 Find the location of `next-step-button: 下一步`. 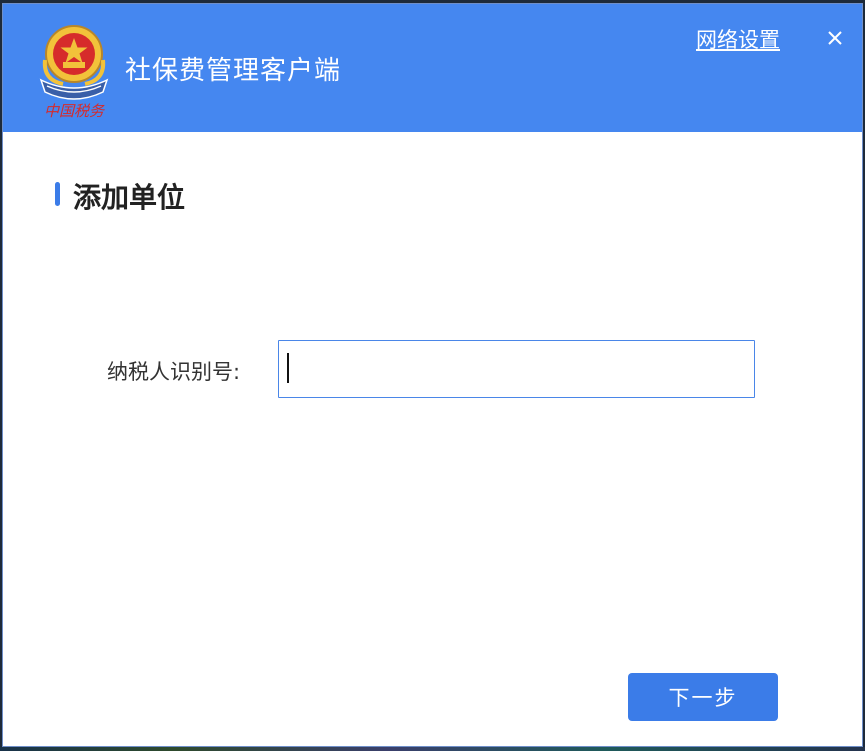

next-step-button: 下一步 is located at coordinates (703, 697).